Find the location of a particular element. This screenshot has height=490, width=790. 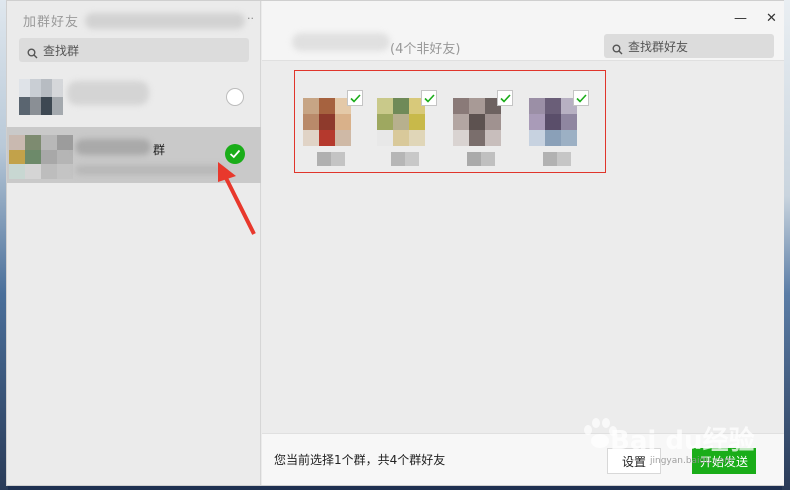

group-row is located at coordinates (134, 99).